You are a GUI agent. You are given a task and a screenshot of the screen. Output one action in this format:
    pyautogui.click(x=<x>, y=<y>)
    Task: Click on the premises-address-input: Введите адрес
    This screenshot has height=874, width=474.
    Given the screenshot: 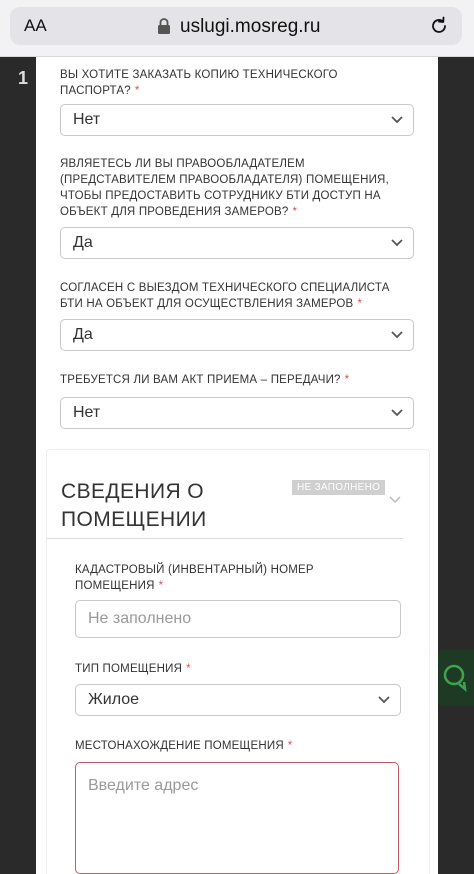 What is the action you would take?
    pyautogui.click(x=237, y=818)
    